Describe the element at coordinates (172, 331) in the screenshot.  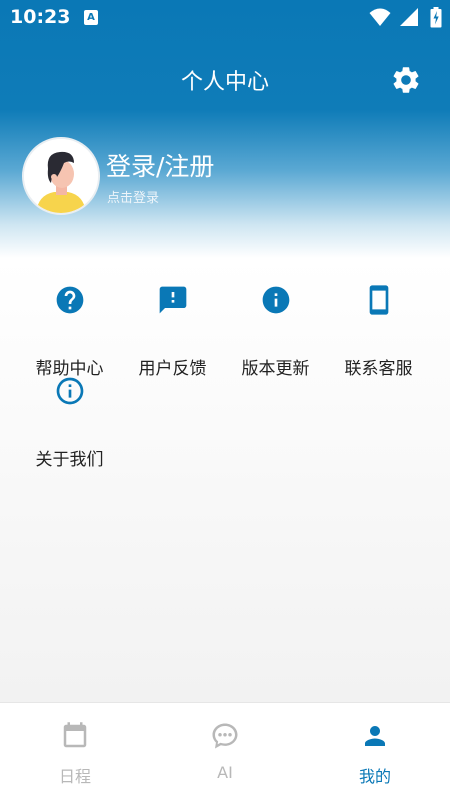
I see `menu-item-user-feedback: 用户反馈` at that location.